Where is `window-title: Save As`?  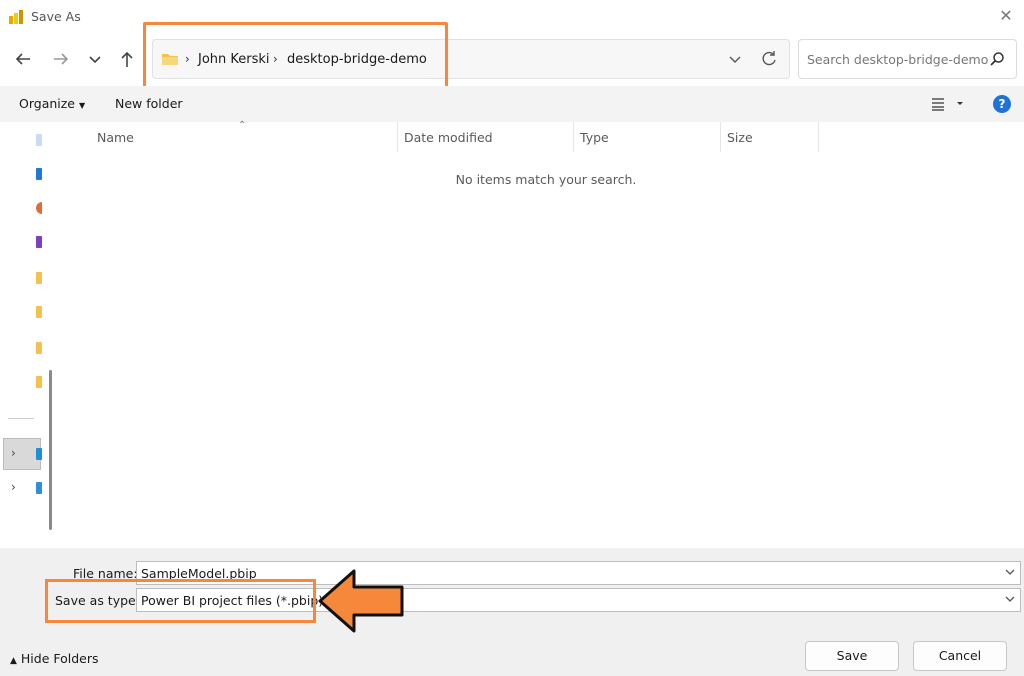 window-title: Save As is located at coordinates (56, 16).